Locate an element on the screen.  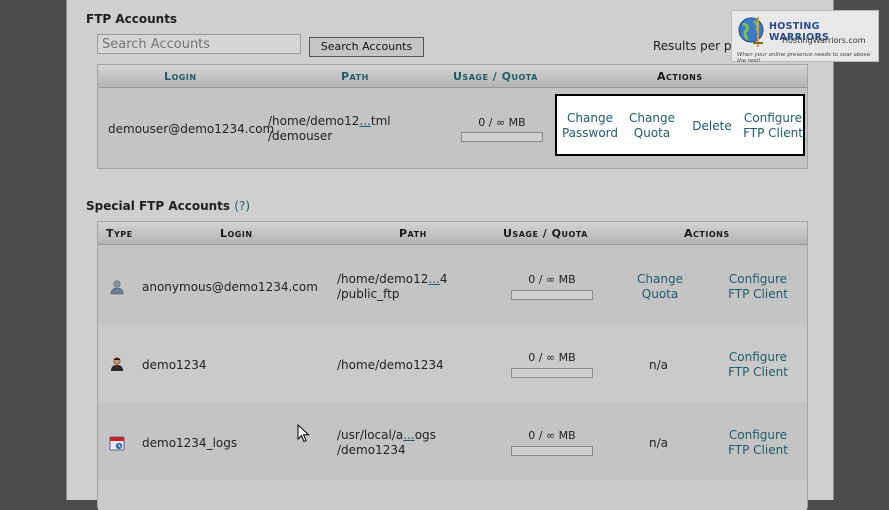
account-path-start: /home/demo12 is located at coordinates (314, 121).